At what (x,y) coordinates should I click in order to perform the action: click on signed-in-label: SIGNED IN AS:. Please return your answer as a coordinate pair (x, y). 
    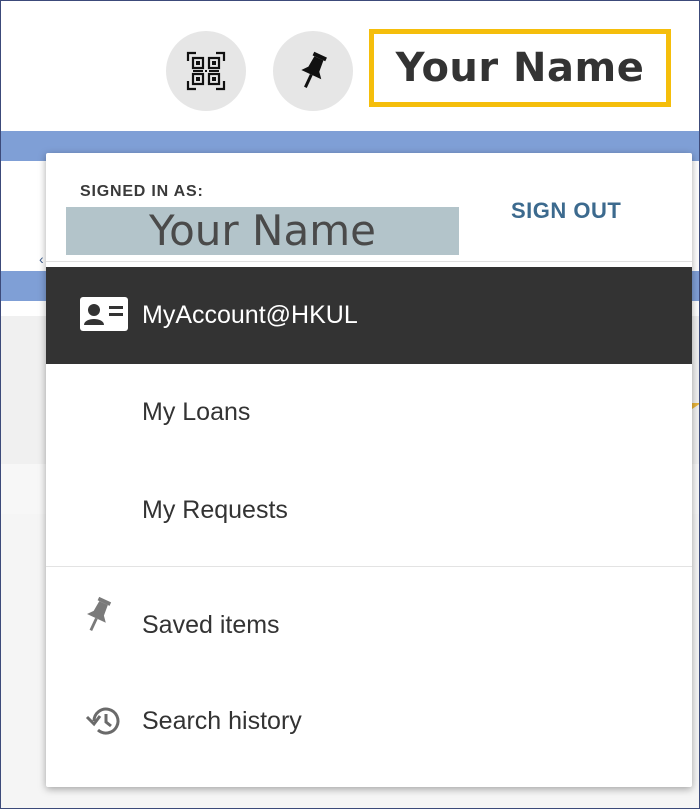
    Looking at the image, I should click on (142, 191).